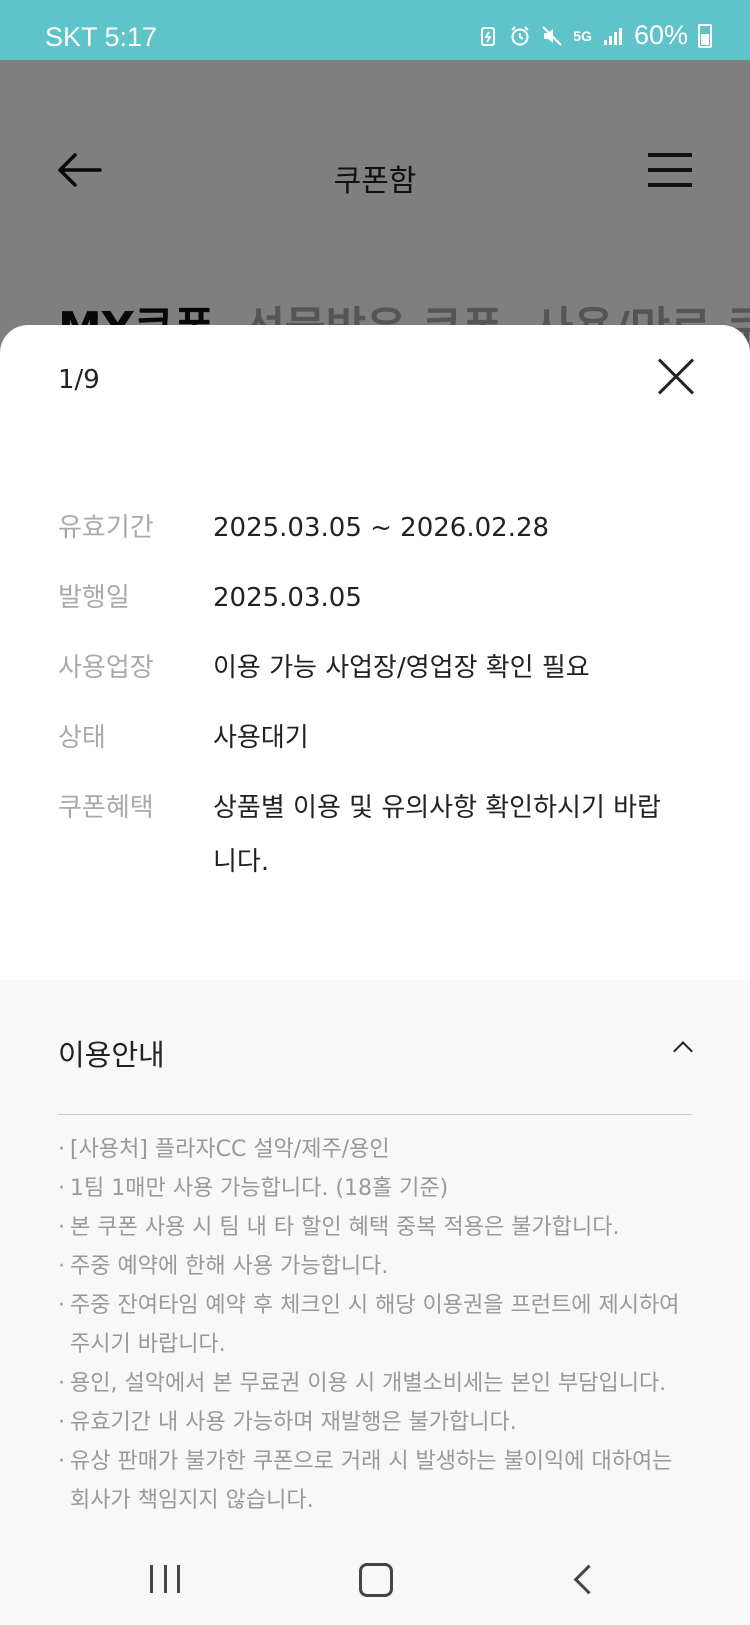 The image size is (750, 1625). What do you see at coordinates (612, 36) in the screenshot?
I see `signal-icon` at bounding box center [612, 36].